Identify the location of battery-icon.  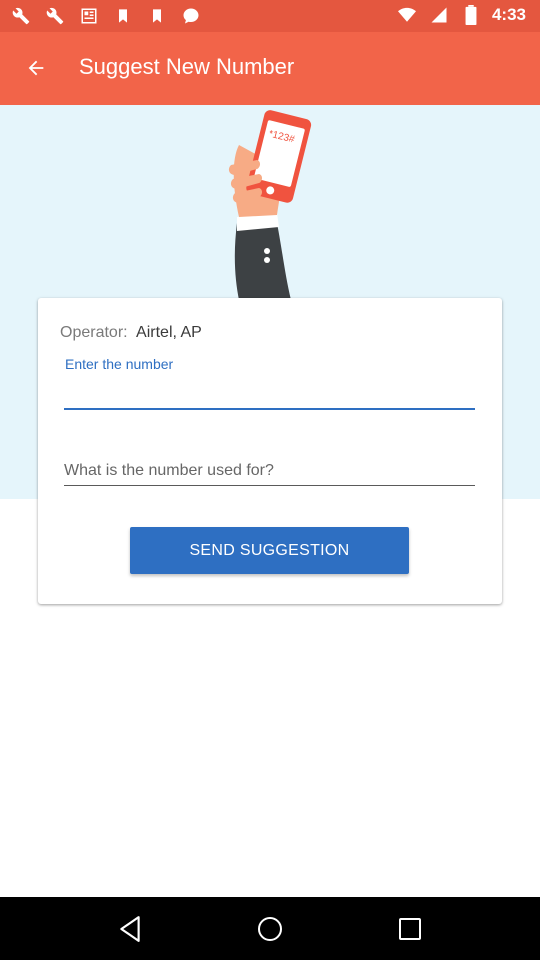
(471, 15).